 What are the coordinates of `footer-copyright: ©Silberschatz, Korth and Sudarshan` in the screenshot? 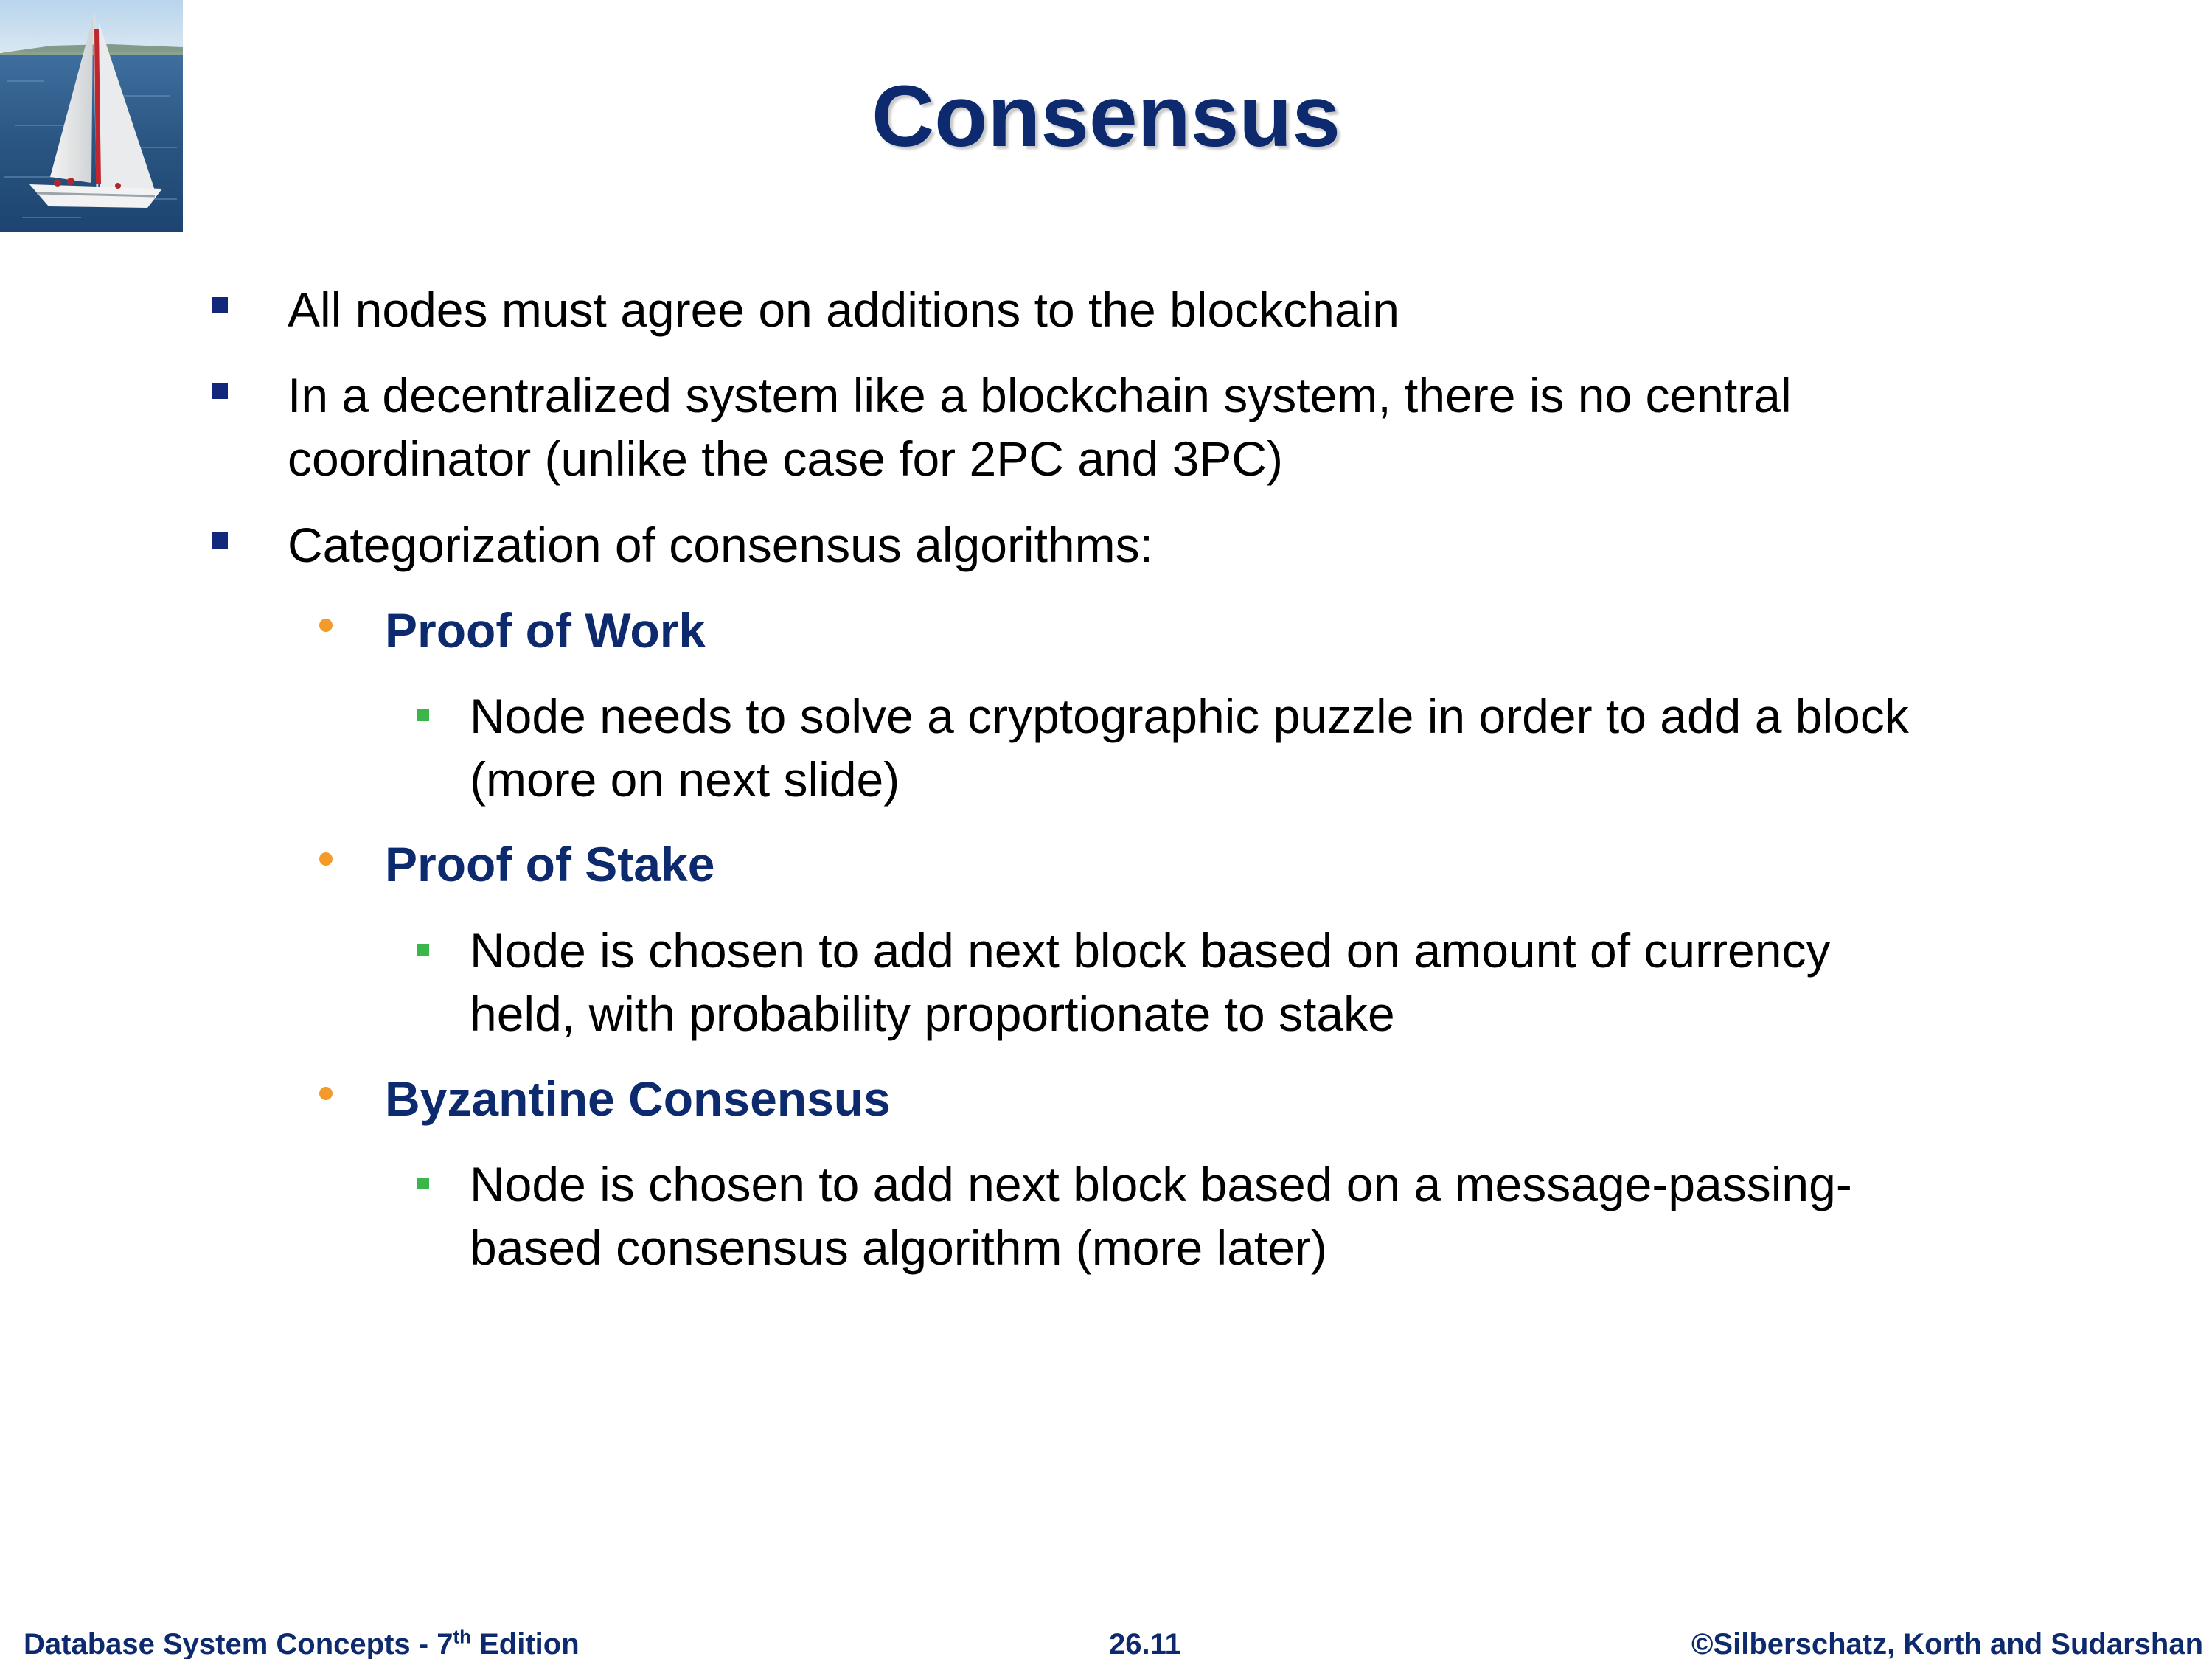 It's located at (1947, 1643).